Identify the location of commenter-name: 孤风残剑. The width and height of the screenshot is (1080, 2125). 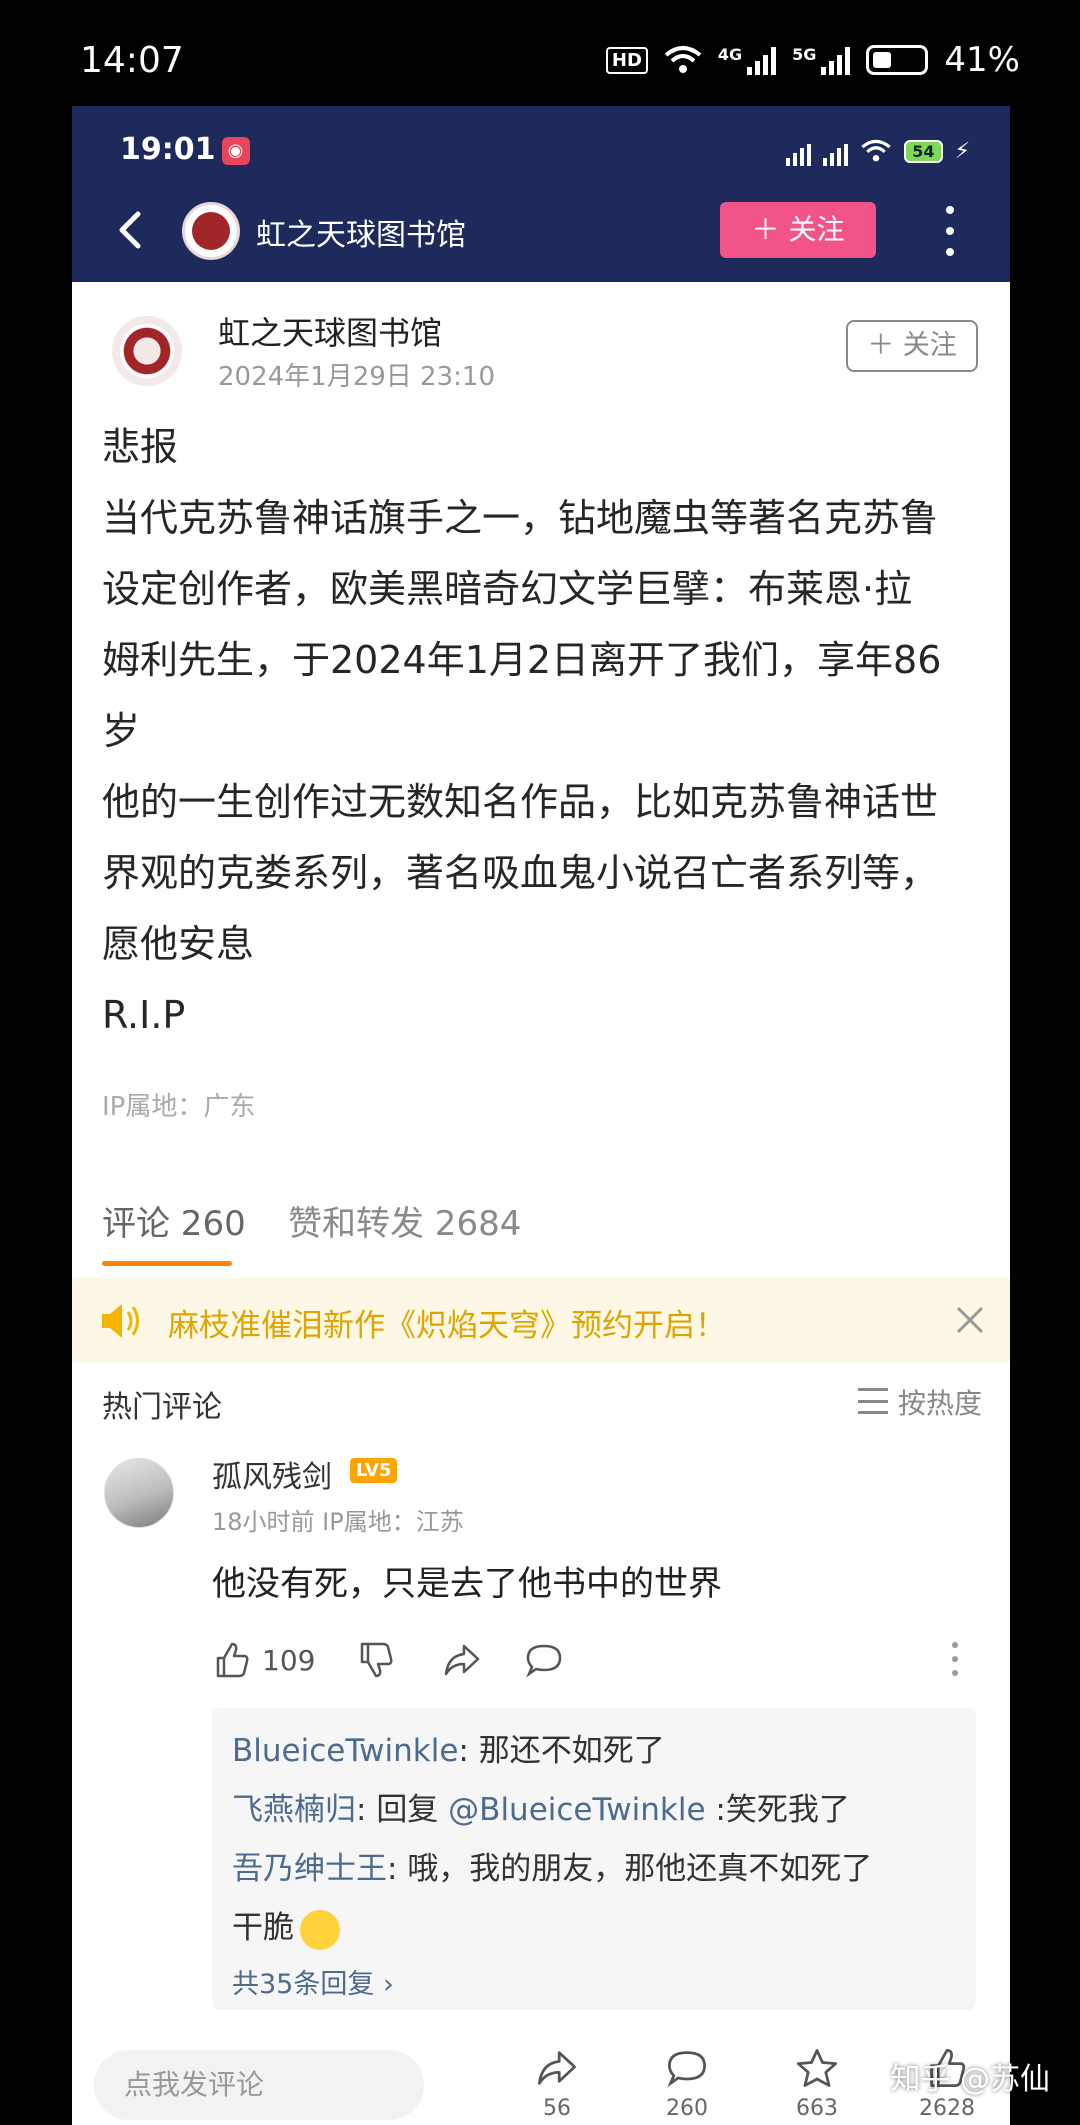
(272, 1474).